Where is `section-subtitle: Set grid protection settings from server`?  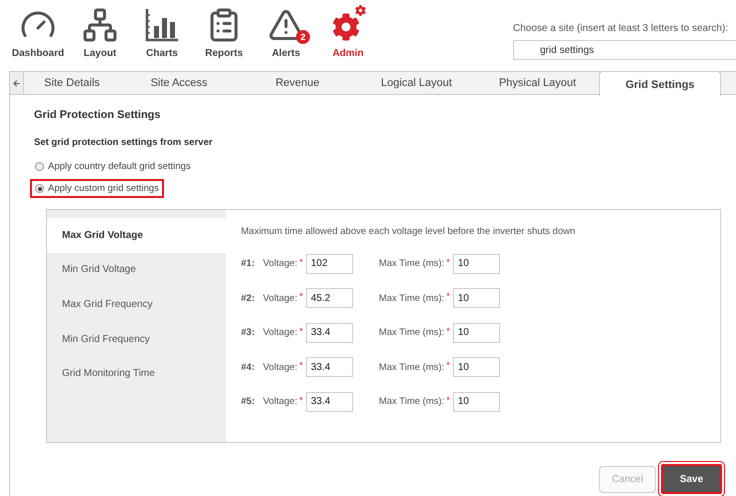 section-subtitle: Set grid protection settings from server is located at coordinates (124, 142).